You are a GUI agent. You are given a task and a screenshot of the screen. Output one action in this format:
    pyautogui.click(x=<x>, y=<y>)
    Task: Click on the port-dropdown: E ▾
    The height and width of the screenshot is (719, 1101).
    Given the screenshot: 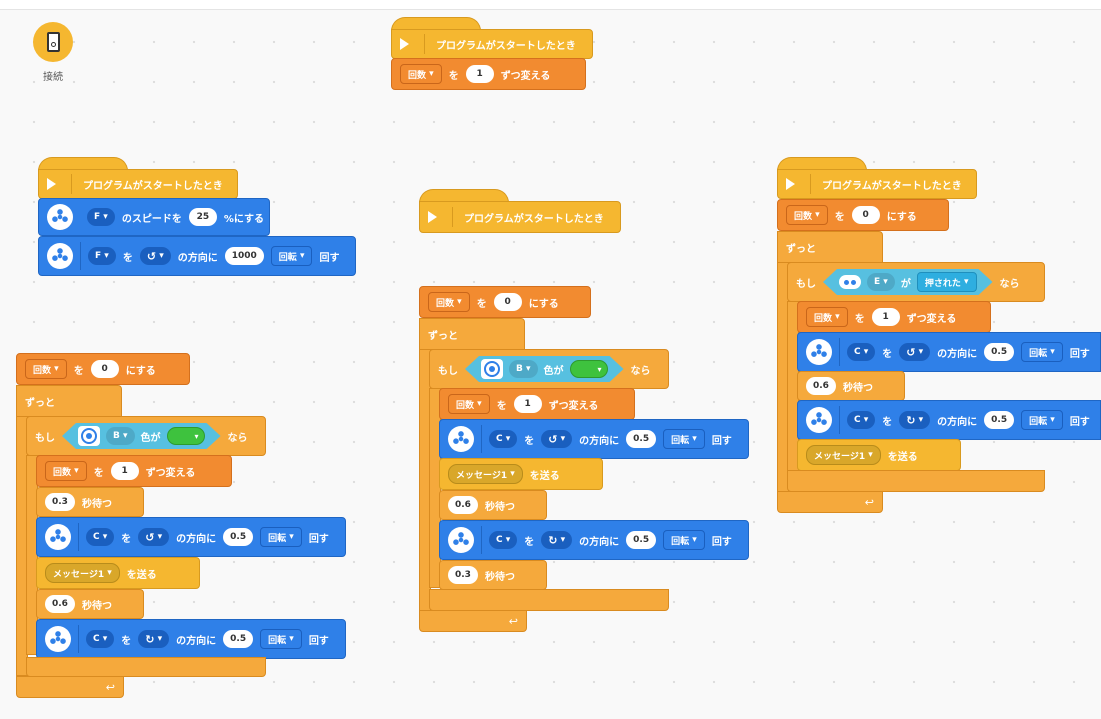 What is the action you would take?
    pyautogui.click(x=881, y=282)
    